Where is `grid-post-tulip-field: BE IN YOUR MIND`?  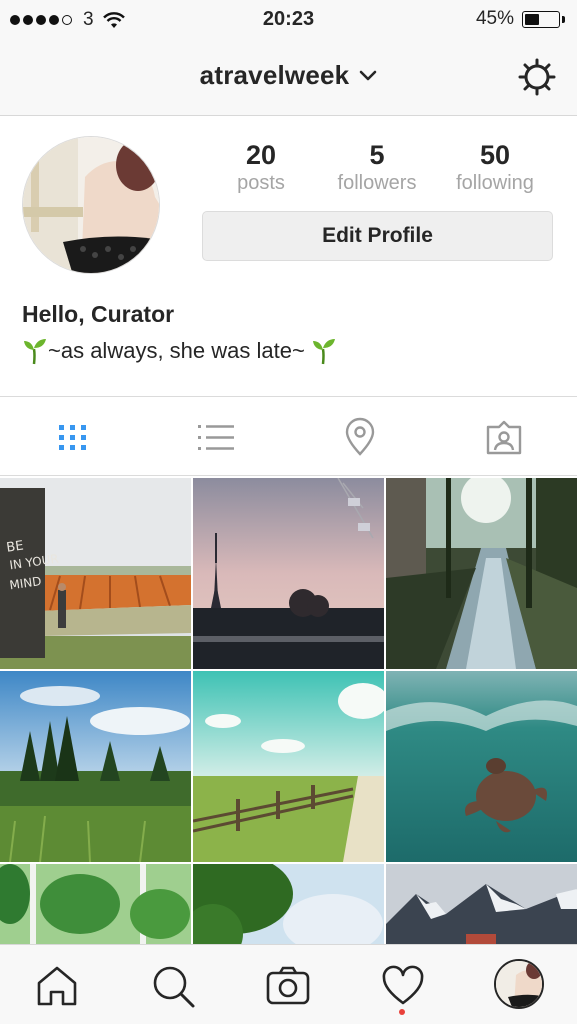 grid-post-tulip-field: BE IN YOUR MIND is located at coordinates (95, 573).